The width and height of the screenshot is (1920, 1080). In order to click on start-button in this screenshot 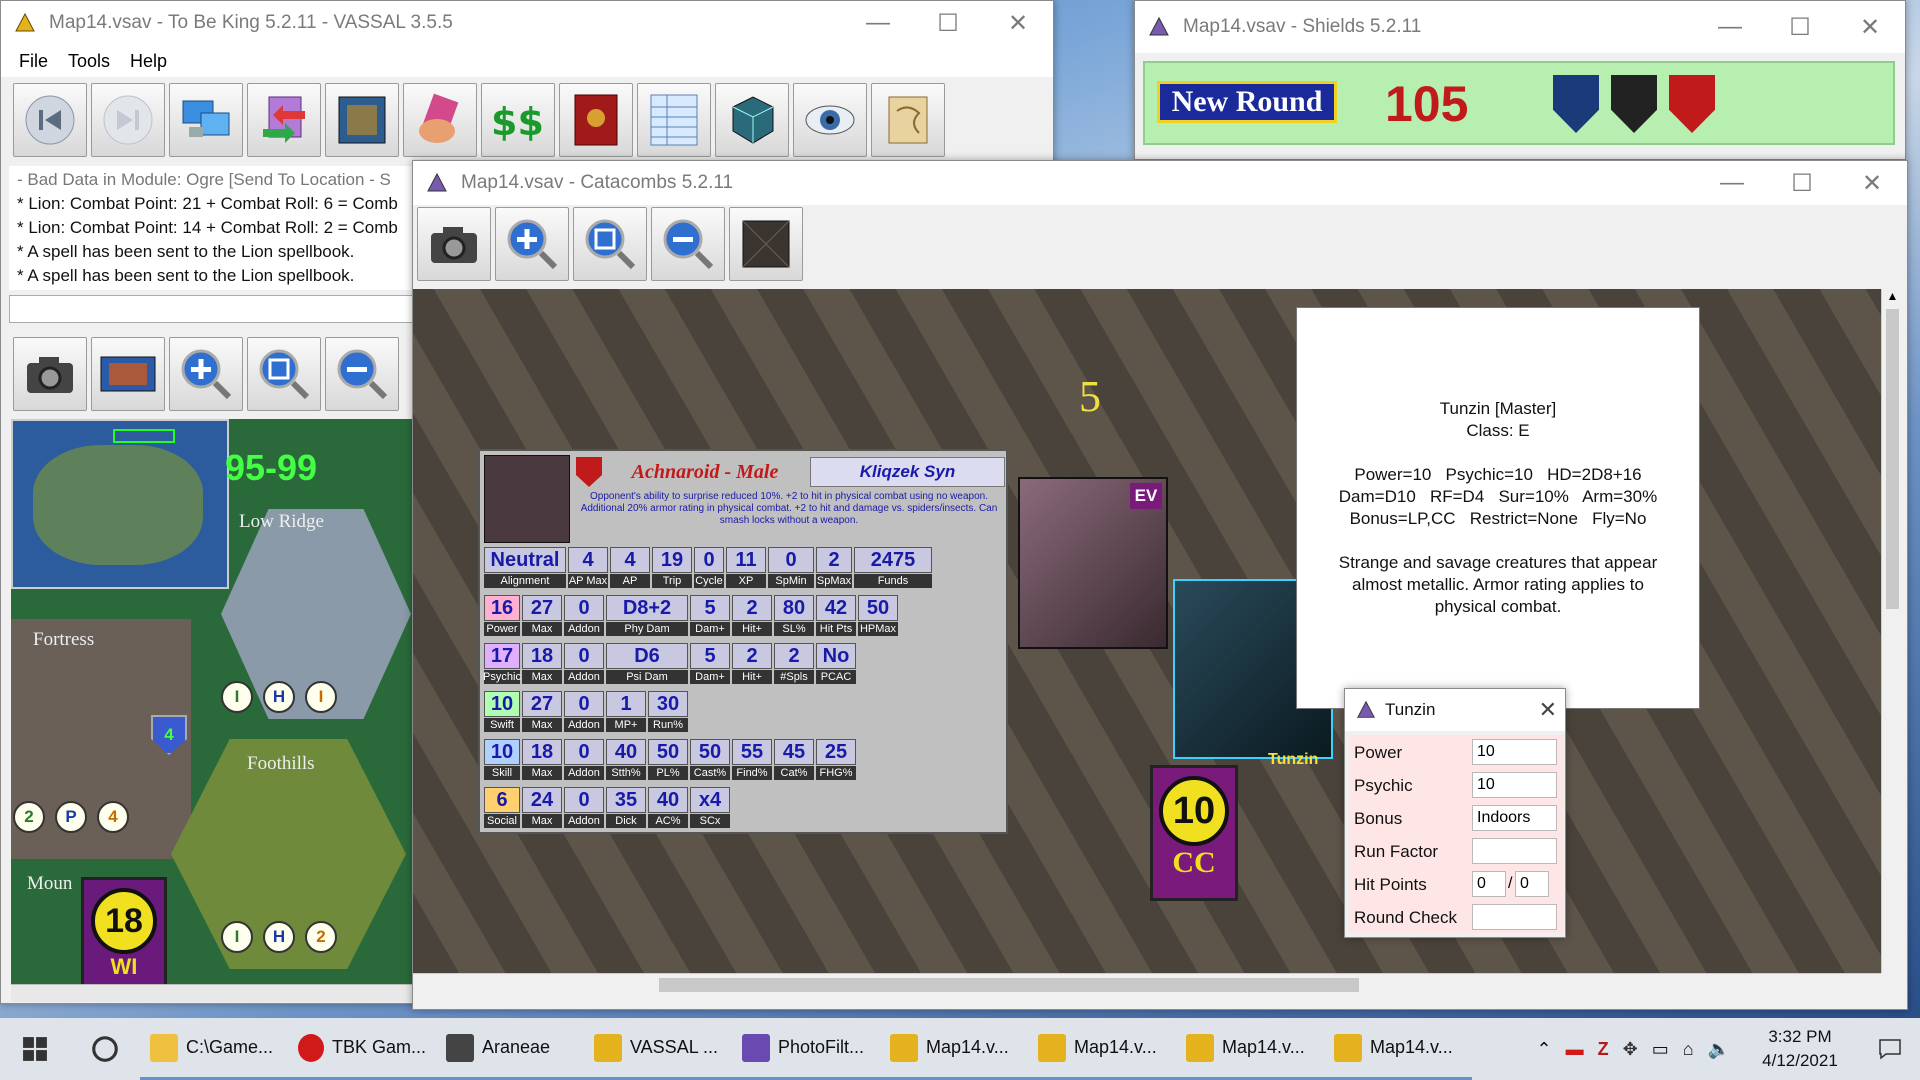, I will do `click(35, 1049)`.